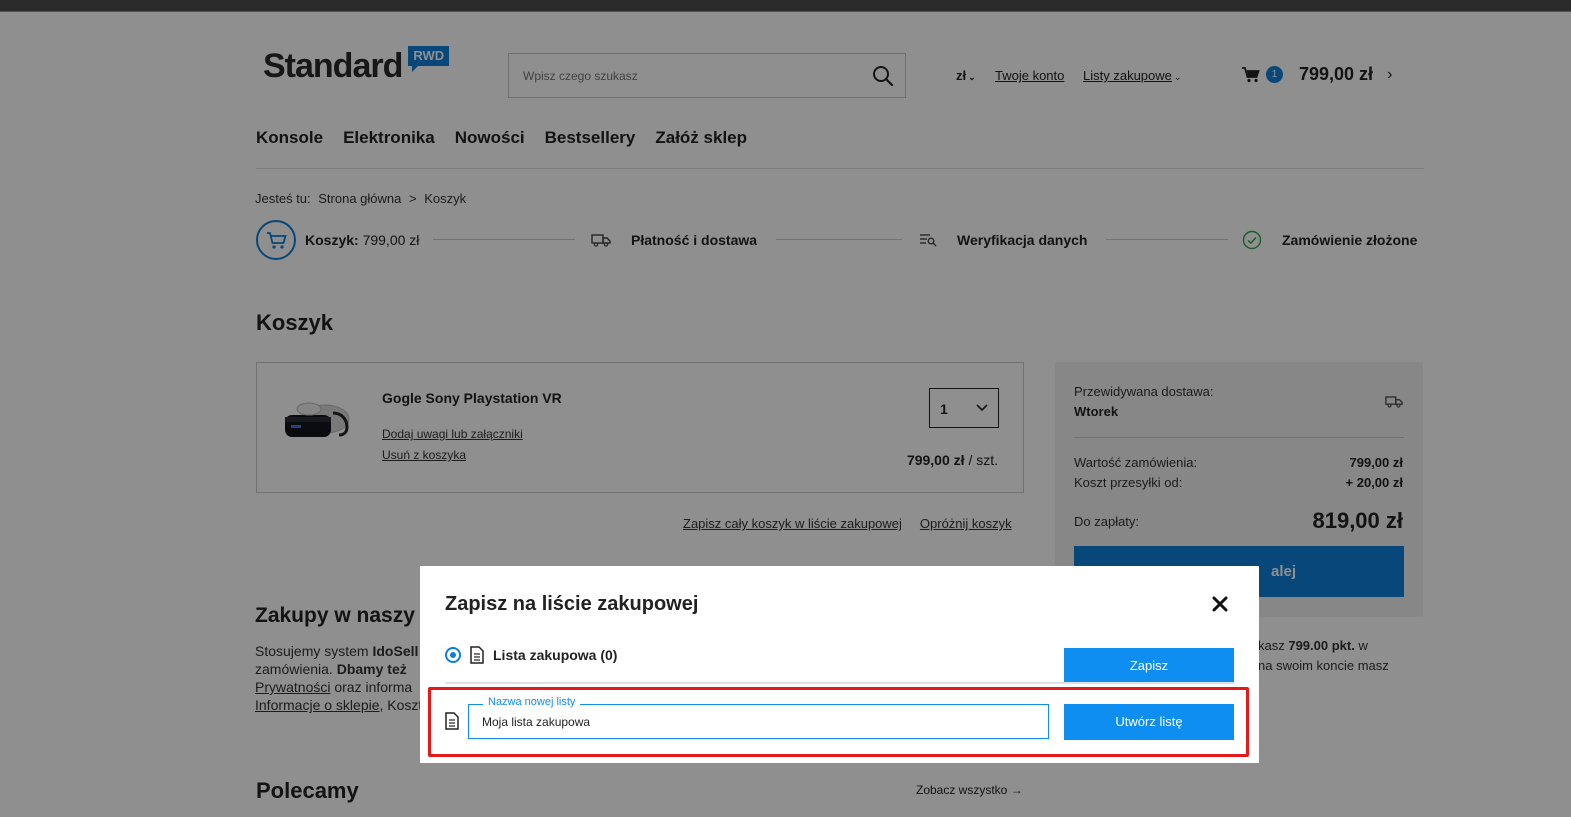  Describe the element at coordinates (1220, 604) in the screenshot. I see `close-icon` at that location.